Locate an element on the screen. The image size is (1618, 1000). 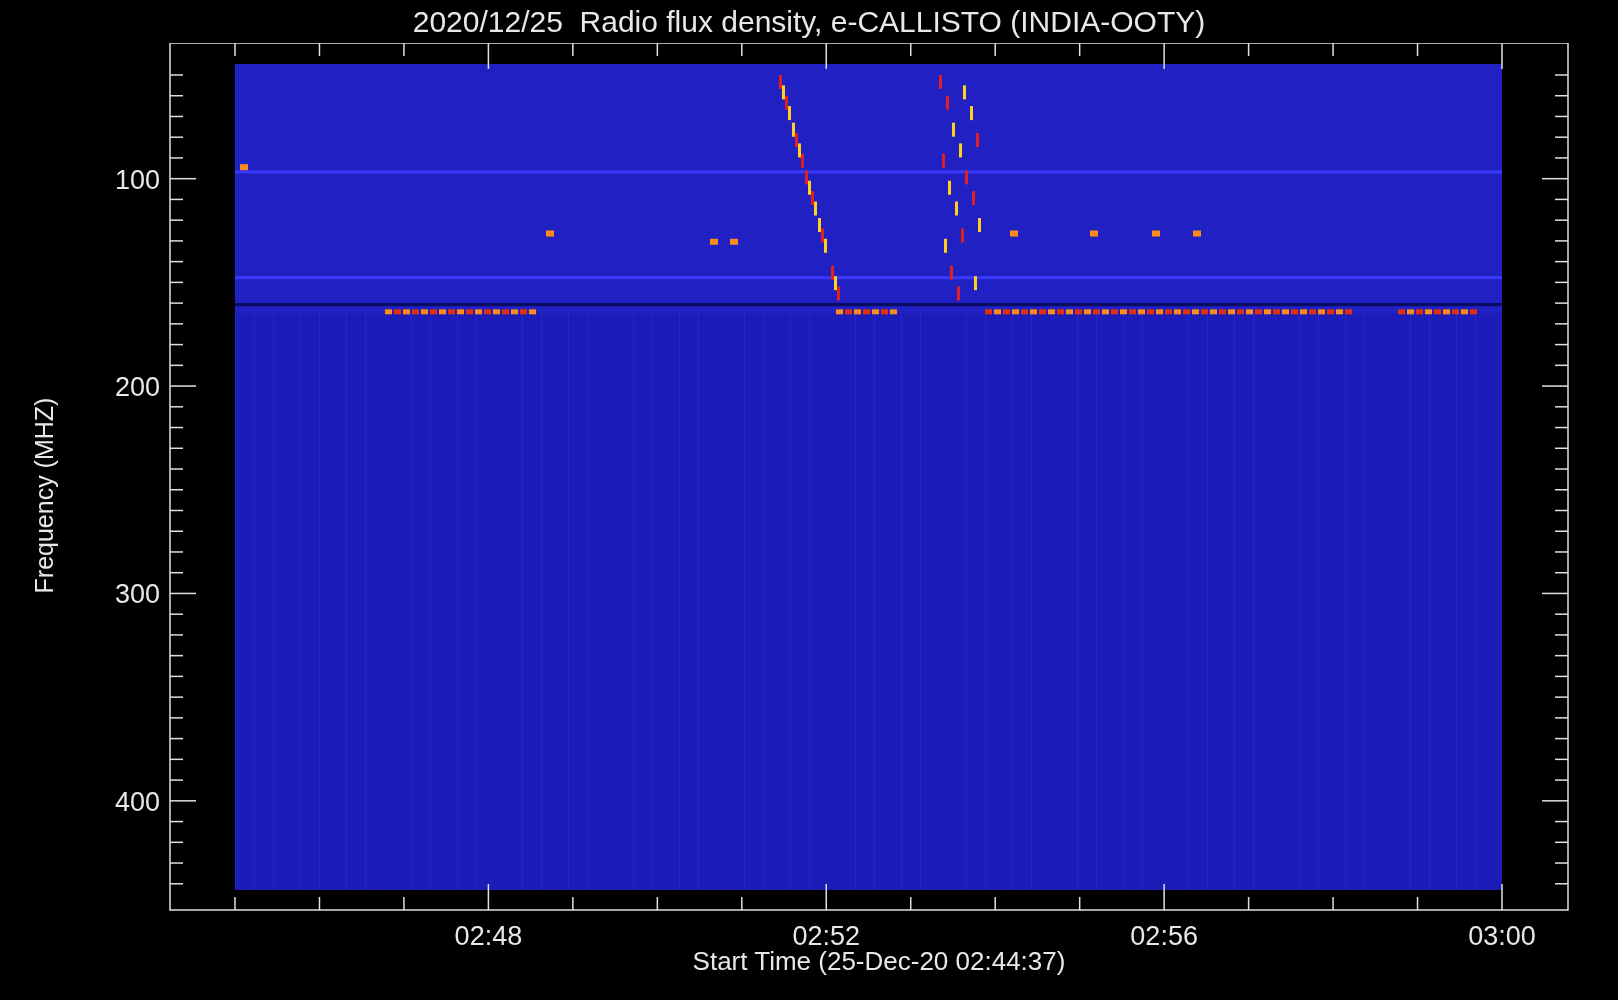
y-tick-label: 200 is located at coordinates (137, 387).